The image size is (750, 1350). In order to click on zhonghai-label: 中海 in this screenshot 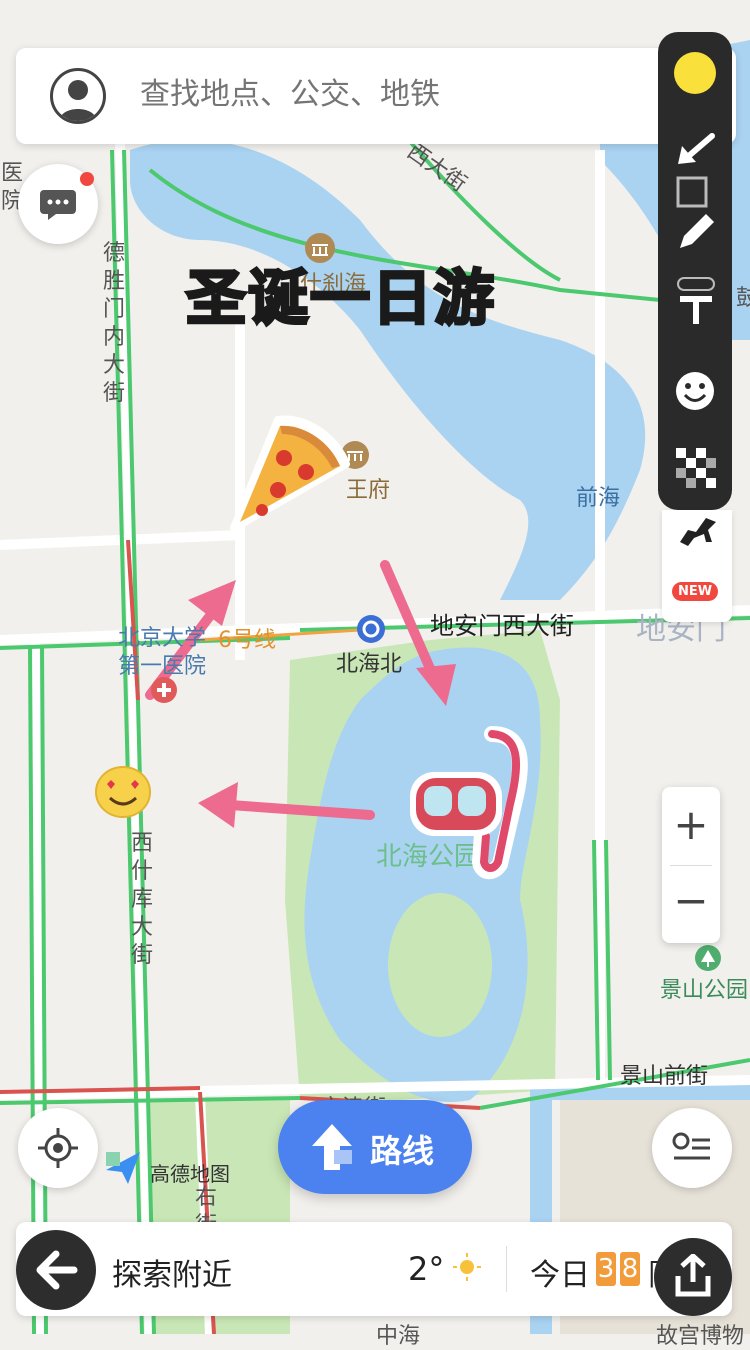, I will do `click(398, 1336)`.